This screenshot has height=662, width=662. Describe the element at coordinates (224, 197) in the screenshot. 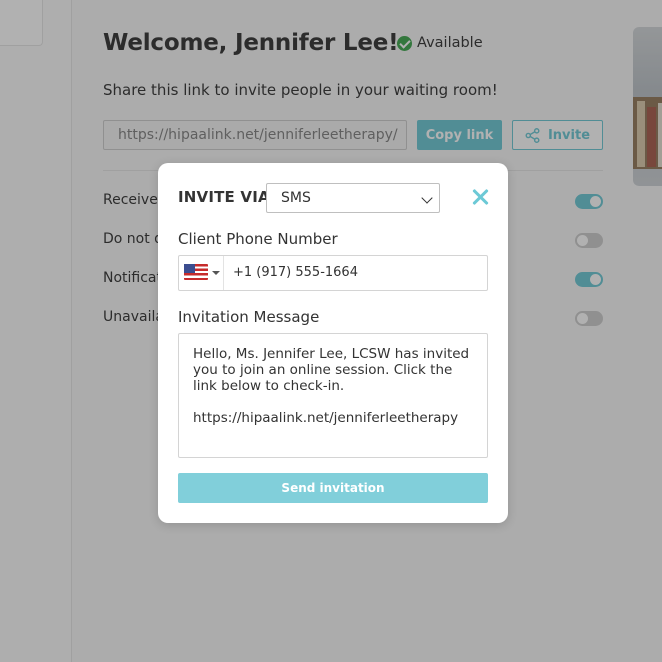

I see `invite-via-label: INVITE VIA` at that location.